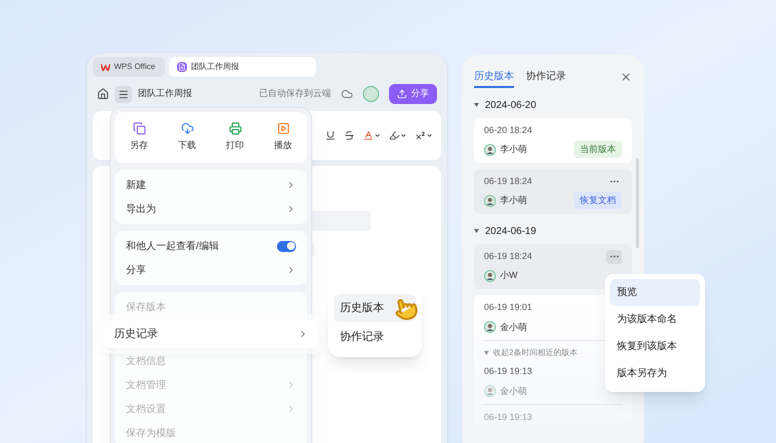 This screenshot has height=443, width=776. What do you see at coordinates (129, 67) in the screenshot?
I see `window-tab: WPS Office` at bounding box center [129, 67].